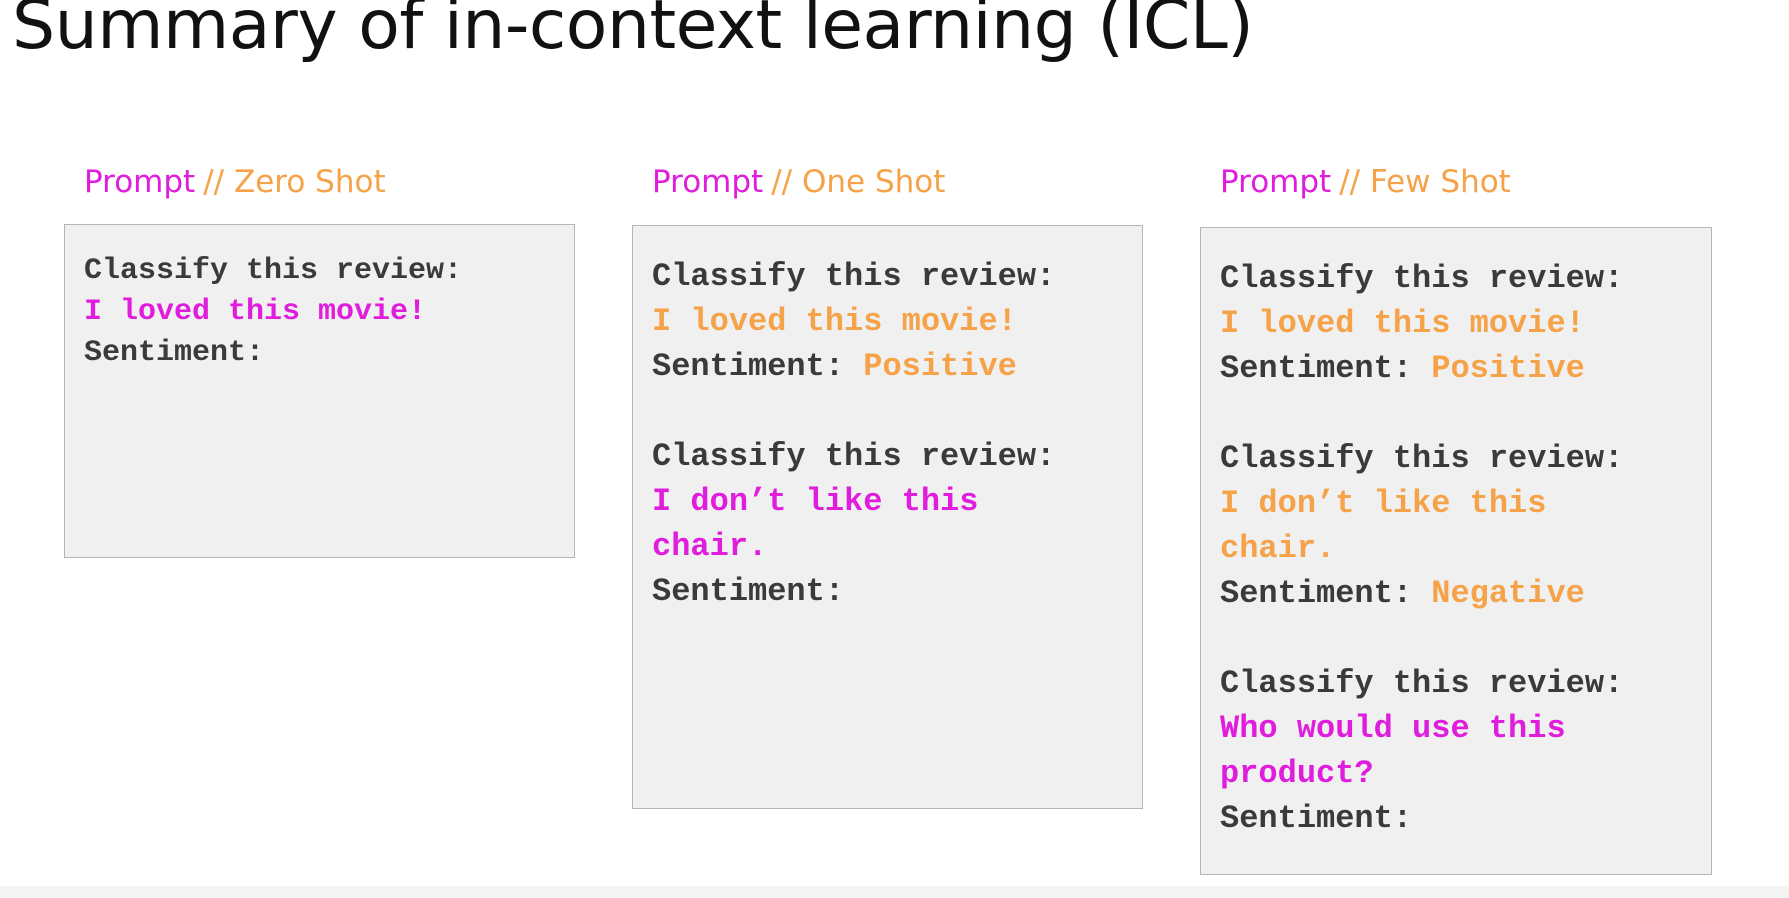 The image size is (1789, 898). What do you see at coordinates (1383, 503) in the screenshot?
I see `example-review-line: I don’t like this` at bounding box center [1383, 503].